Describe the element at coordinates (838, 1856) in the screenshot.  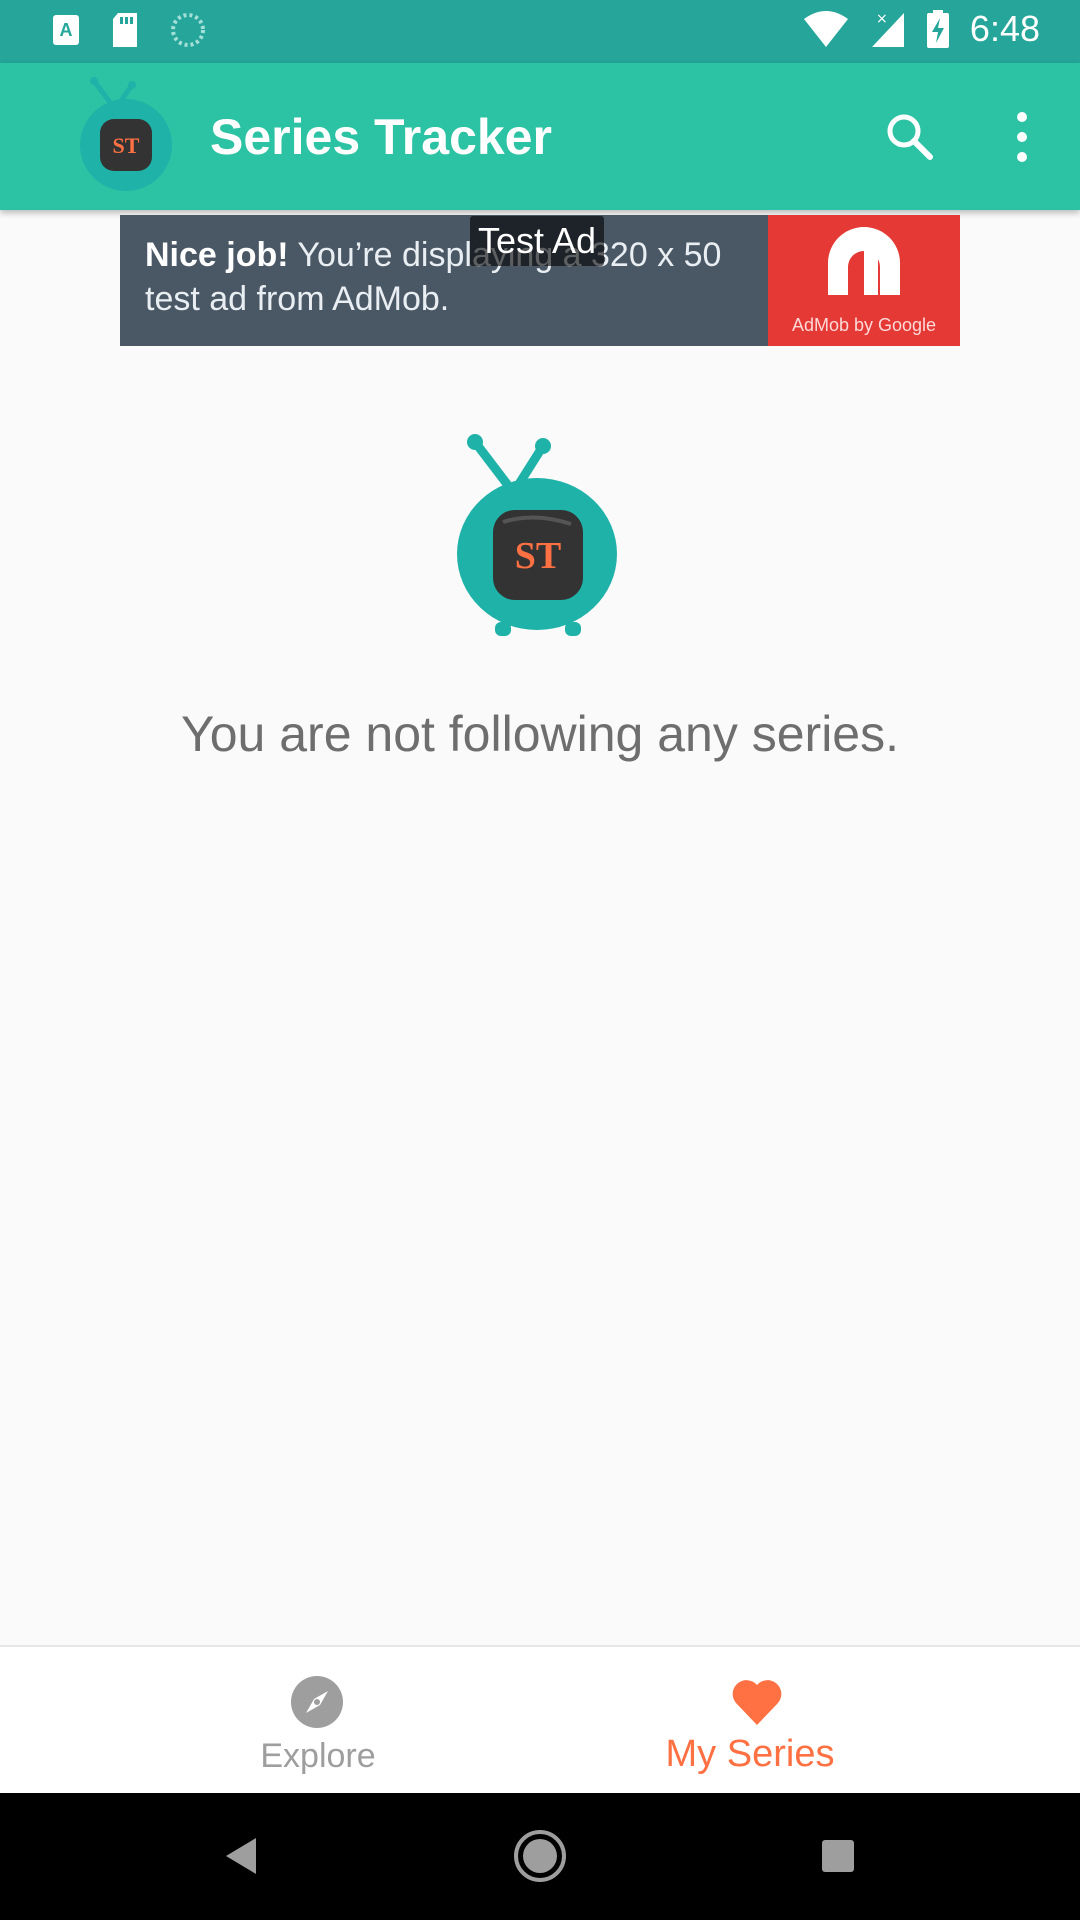
I see `recents-icon` at that location.